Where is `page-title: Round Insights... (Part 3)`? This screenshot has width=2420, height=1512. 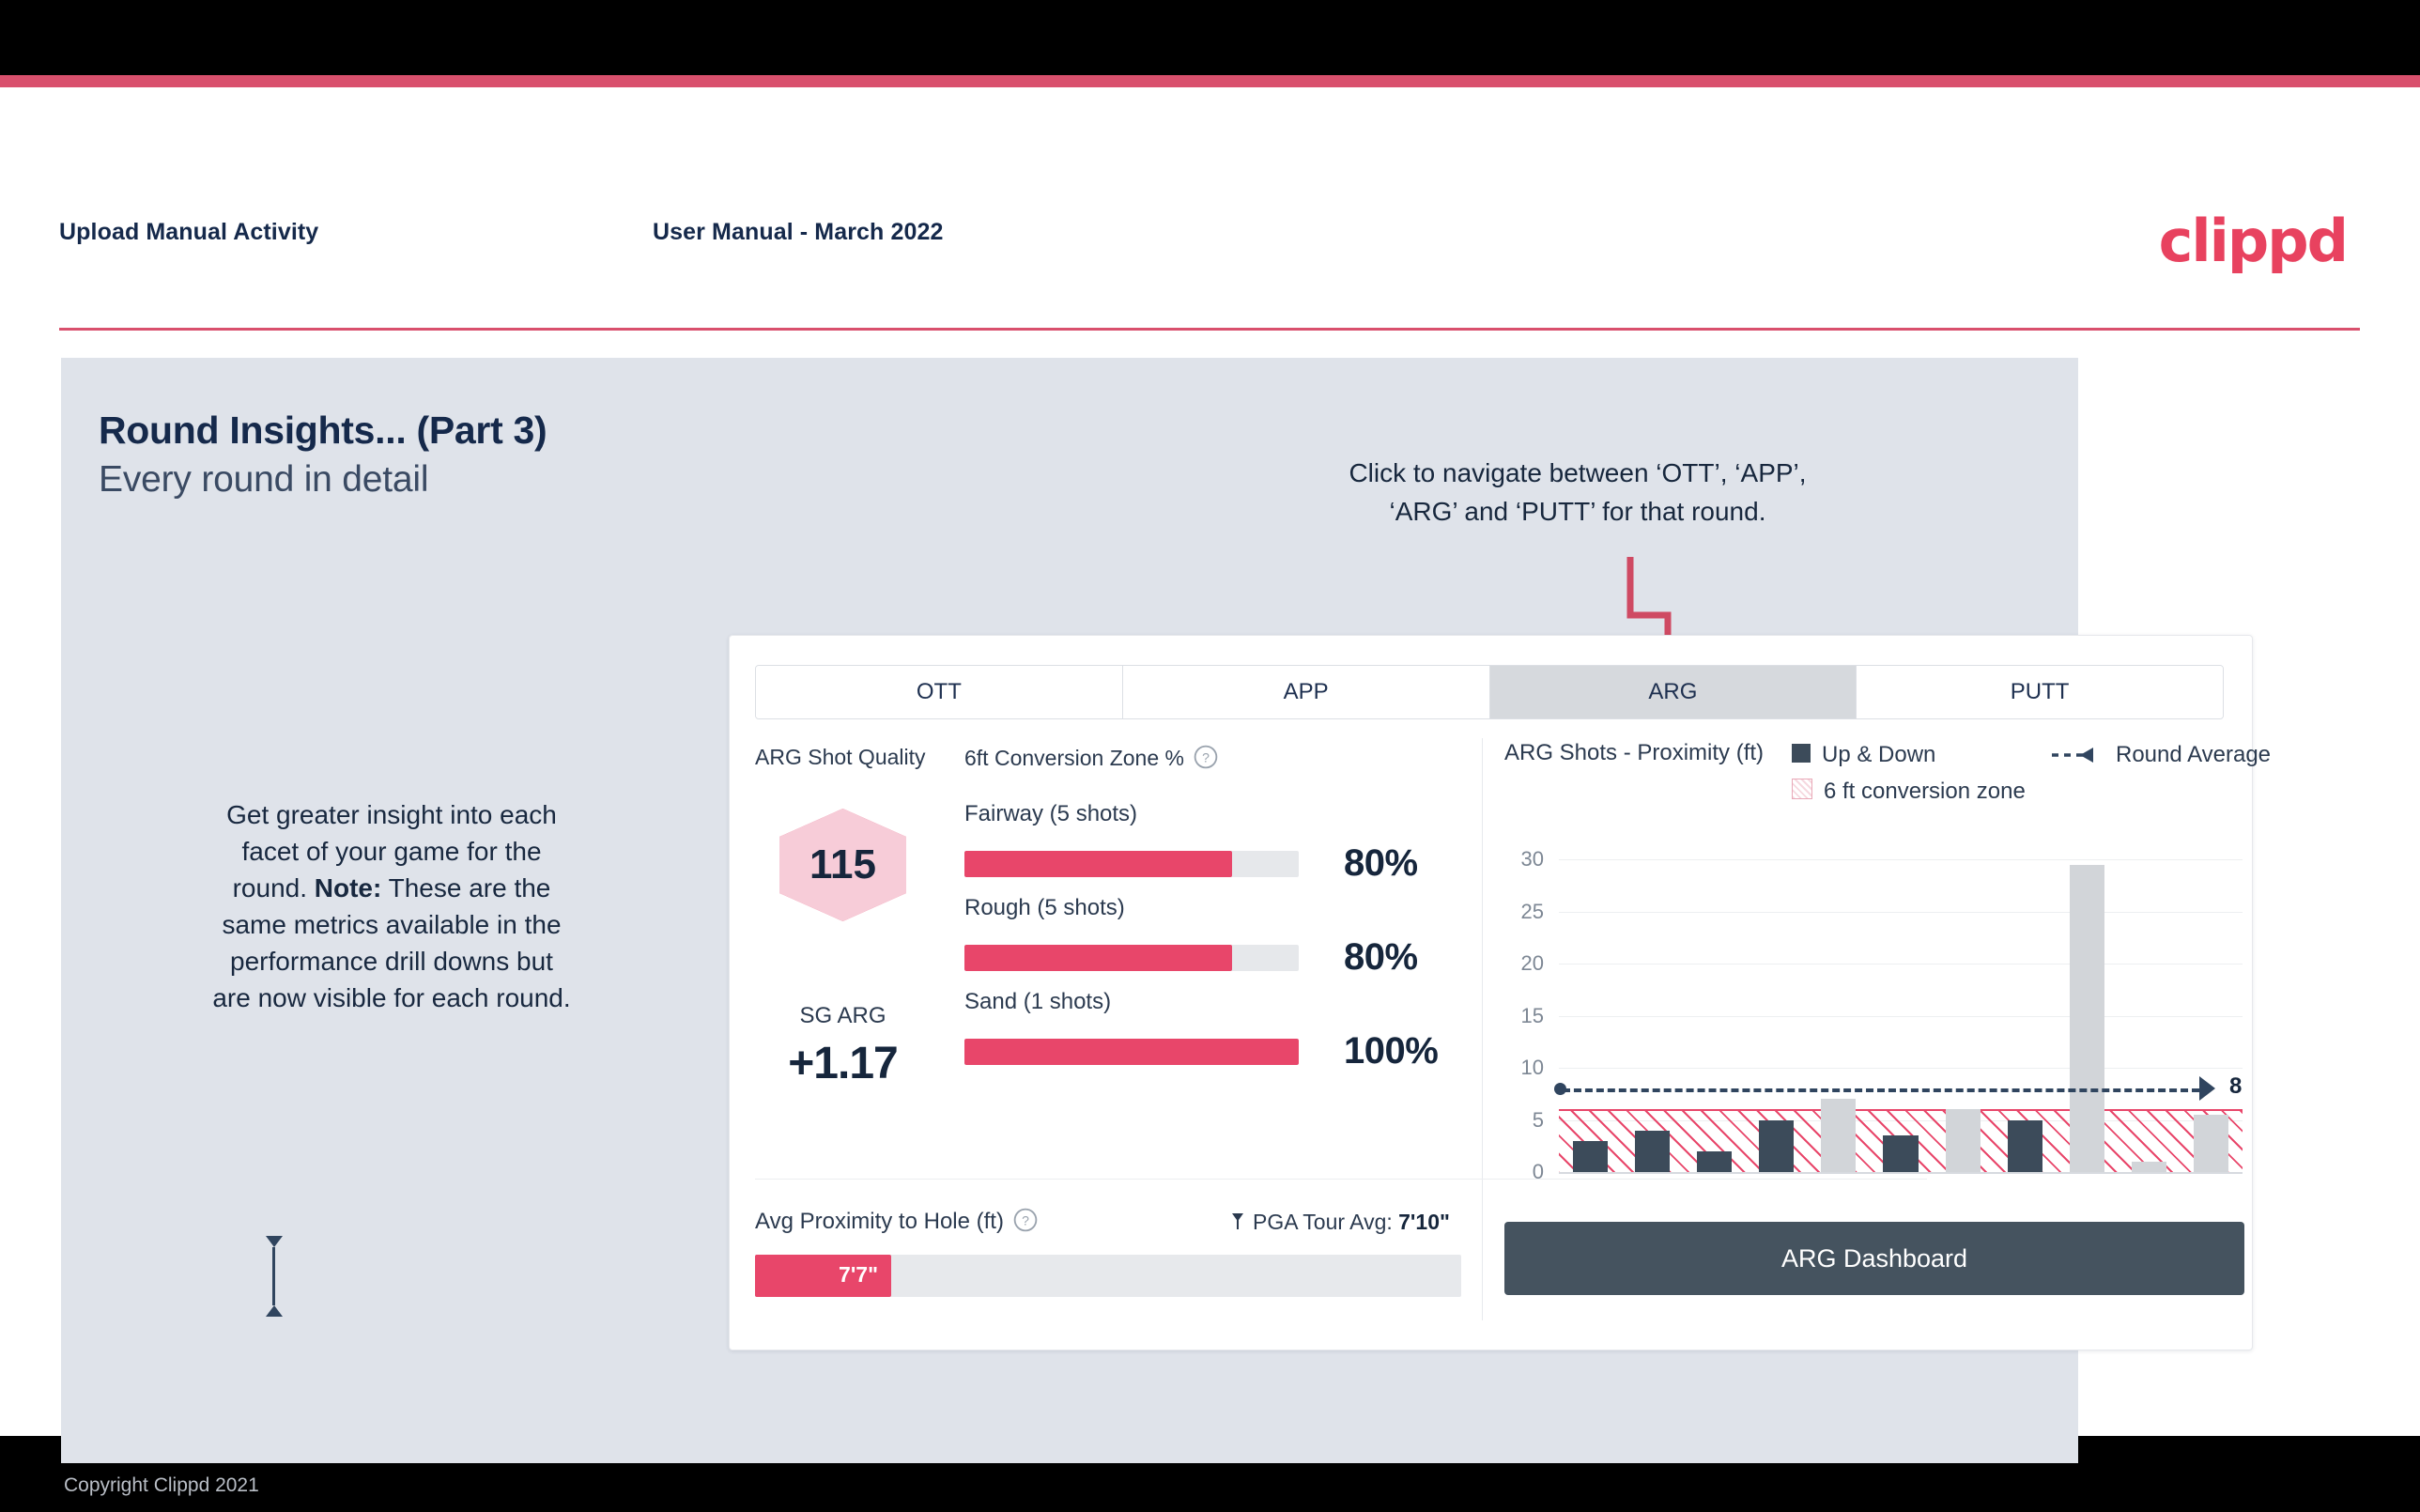
page-title: Round Insights... (Part 3) is located at coordinates (323, 431).